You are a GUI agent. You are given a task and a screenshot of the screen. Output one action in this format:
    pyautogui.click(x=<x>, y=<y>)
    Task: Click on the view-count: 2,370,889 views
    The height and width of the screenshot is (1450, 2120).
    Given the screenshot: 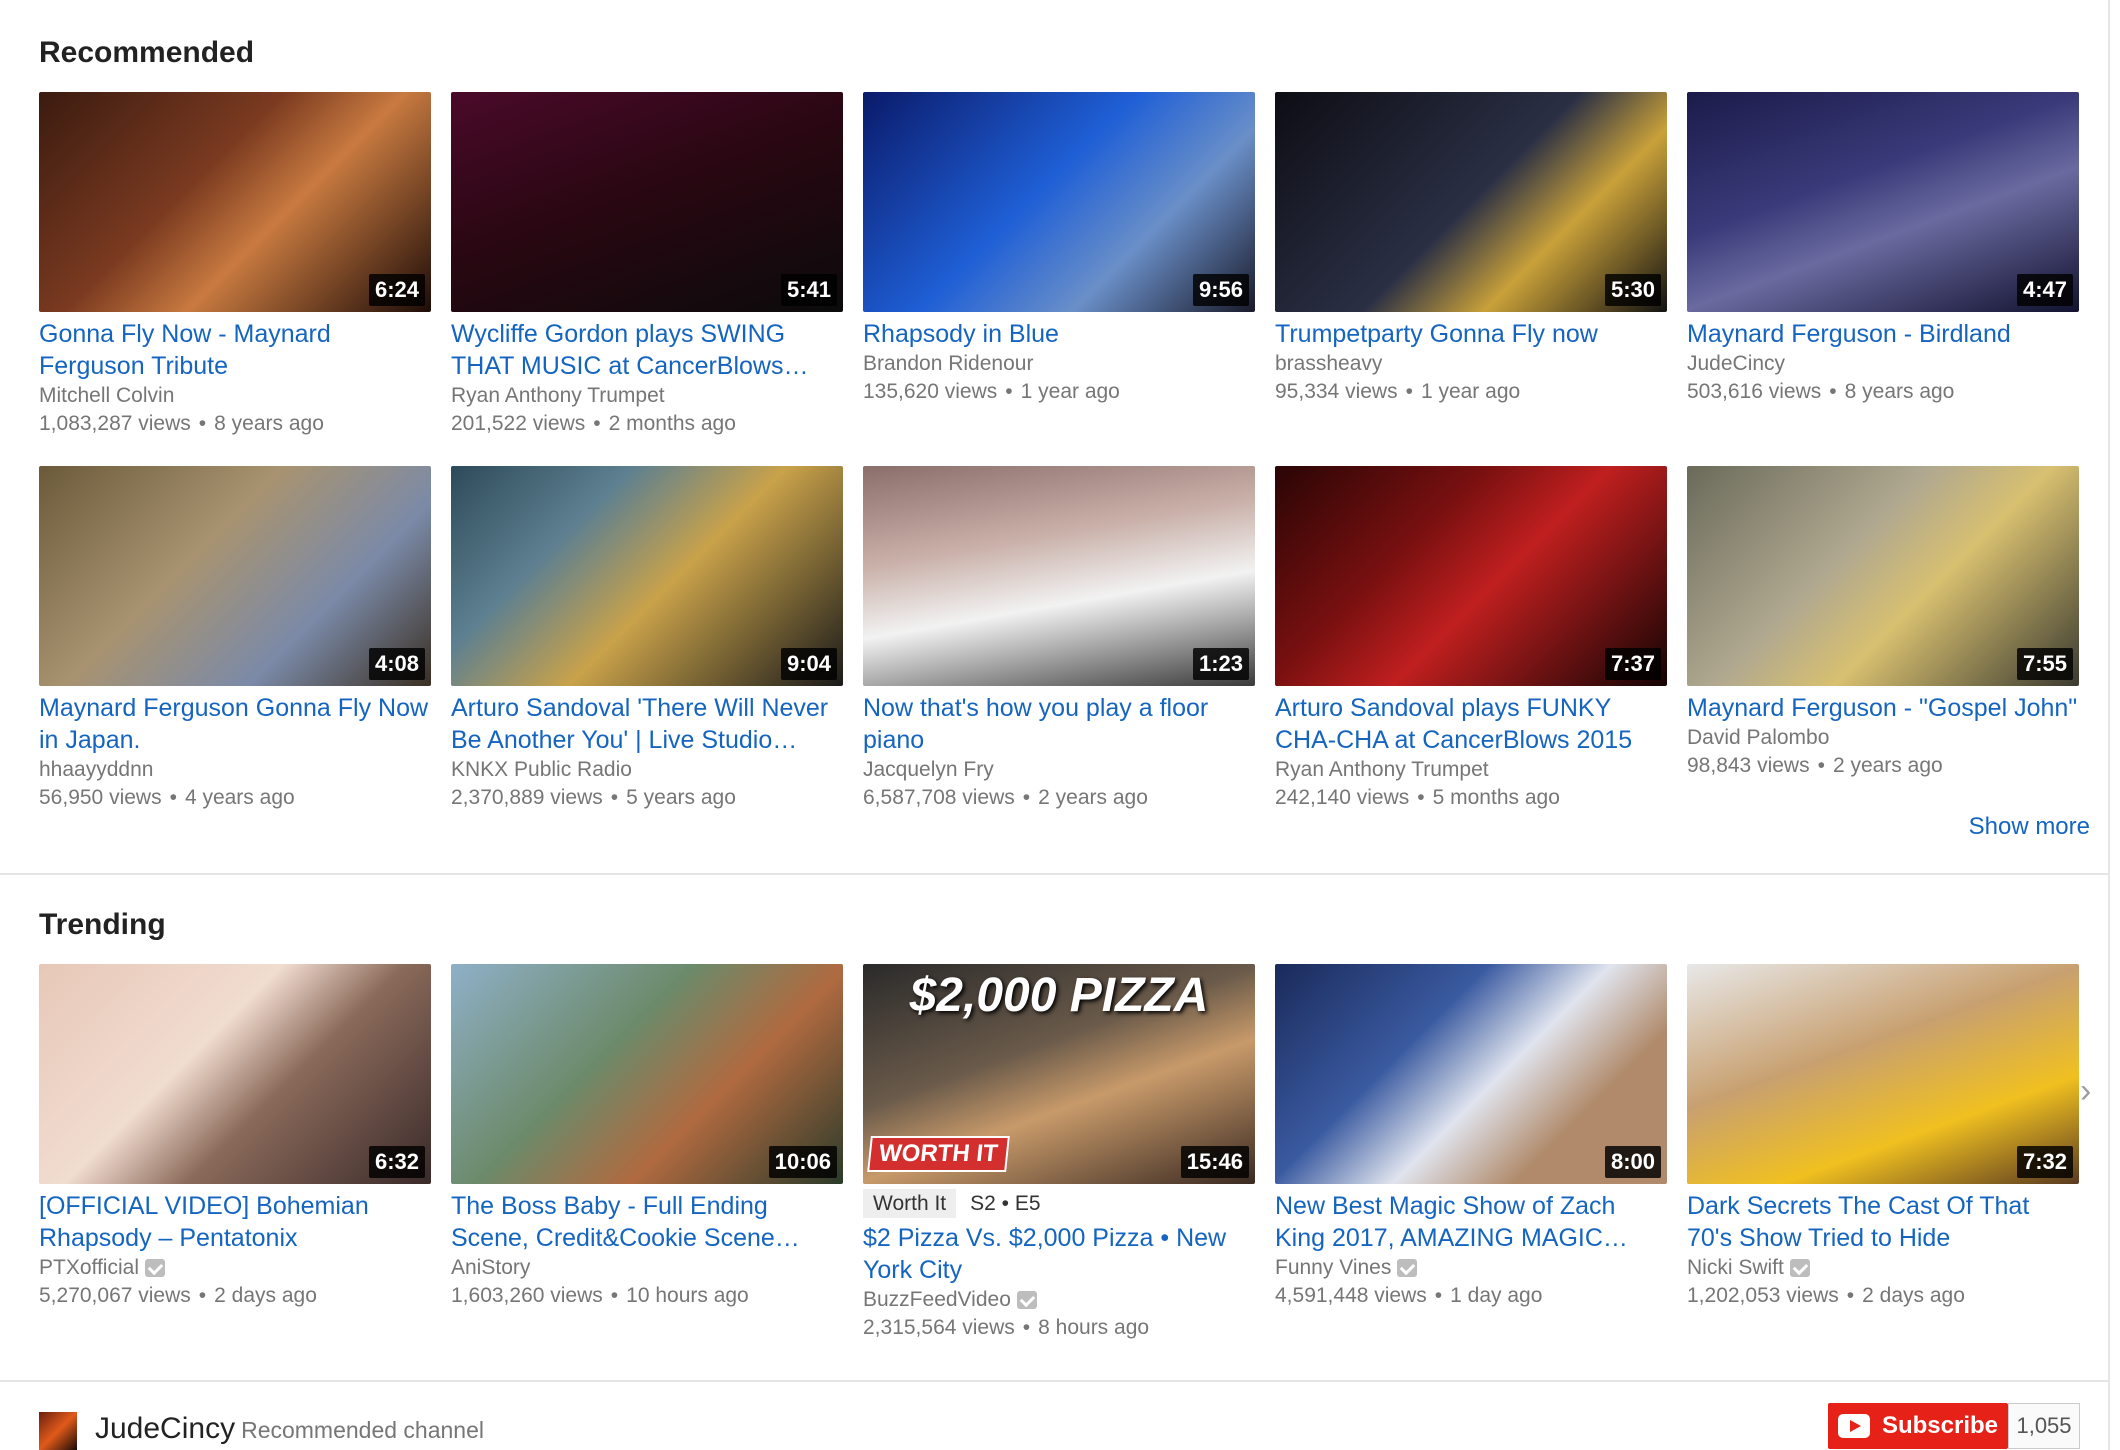 What is the action you would take?
    pyautogui.click(x=527, y=797)
    